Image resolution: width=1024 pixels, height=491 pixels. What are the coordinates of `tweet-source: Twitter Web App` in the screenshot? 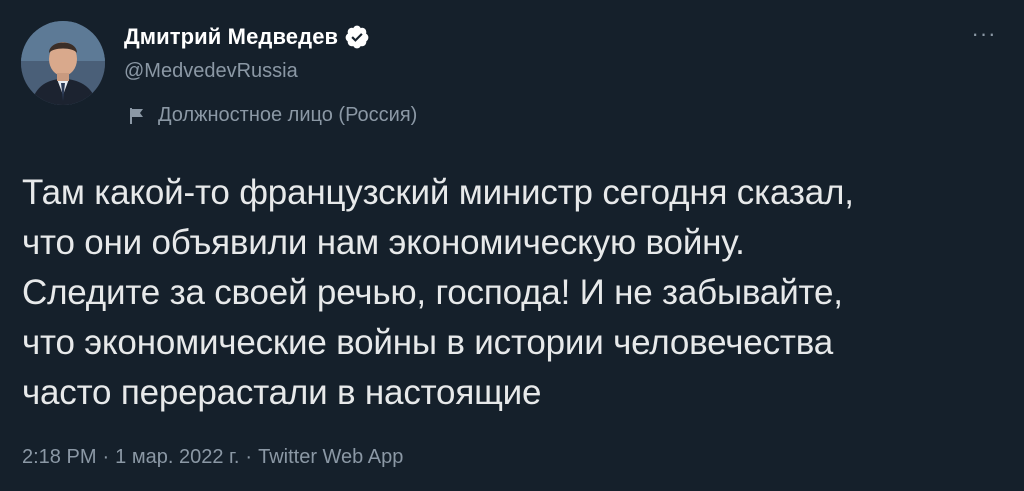 It's located at (330, 457).